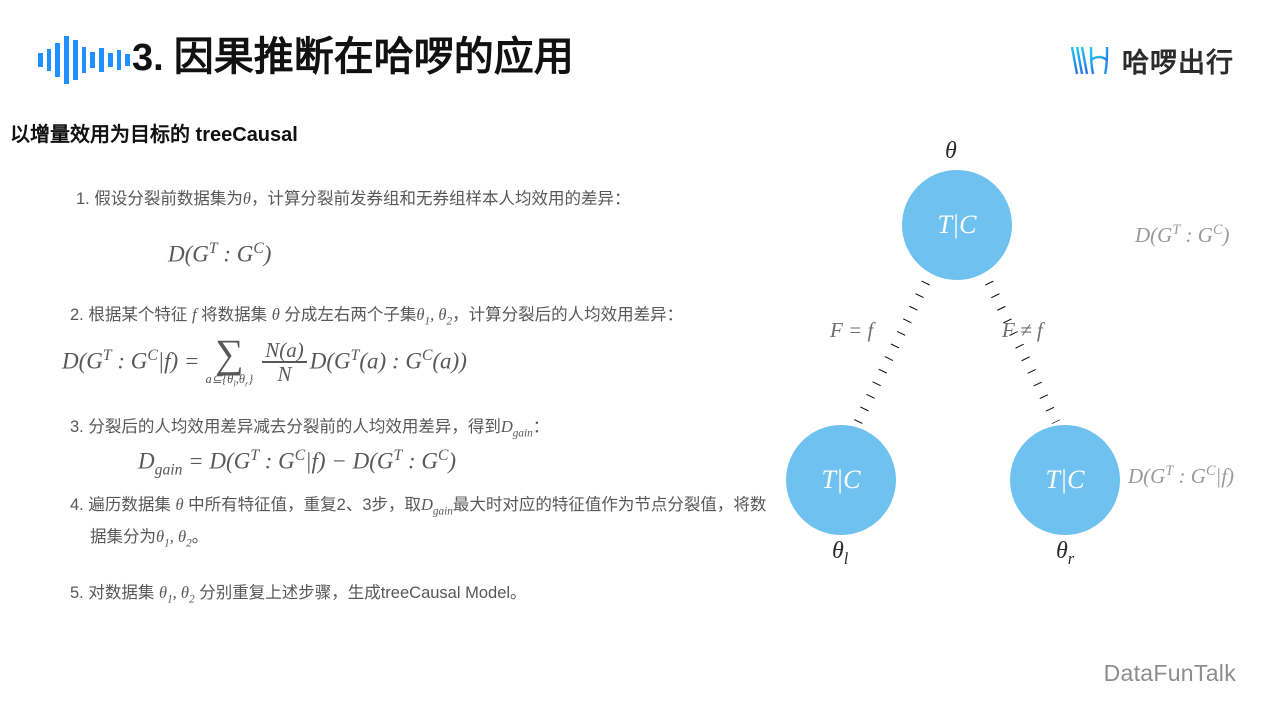  I want to click on tree-node-root-label: T|C, so click(957, 224).